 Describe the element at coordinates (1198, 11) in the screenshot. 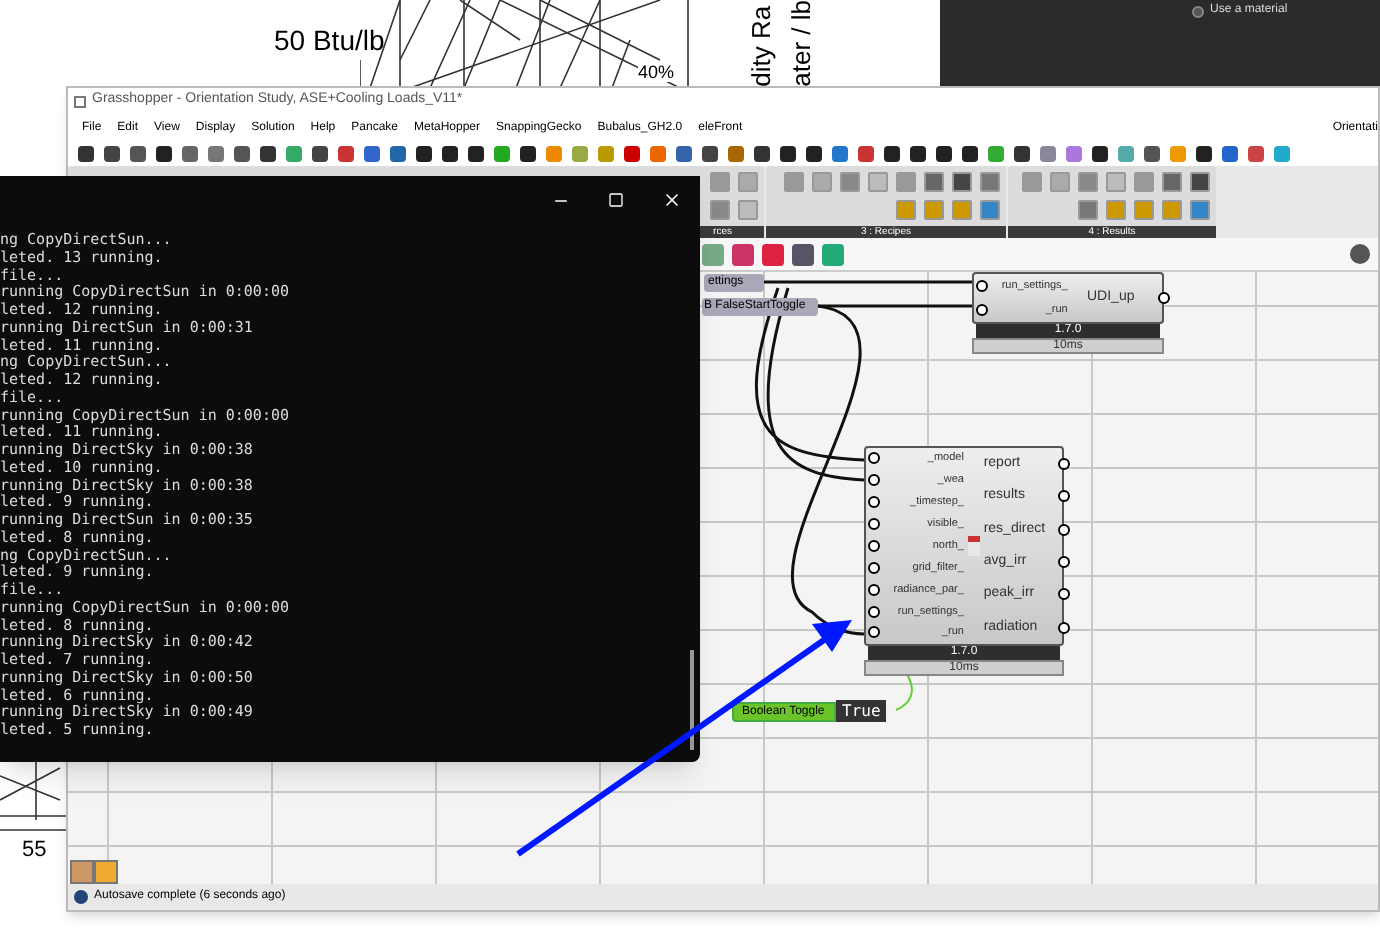

I see `radio-button` at that location.